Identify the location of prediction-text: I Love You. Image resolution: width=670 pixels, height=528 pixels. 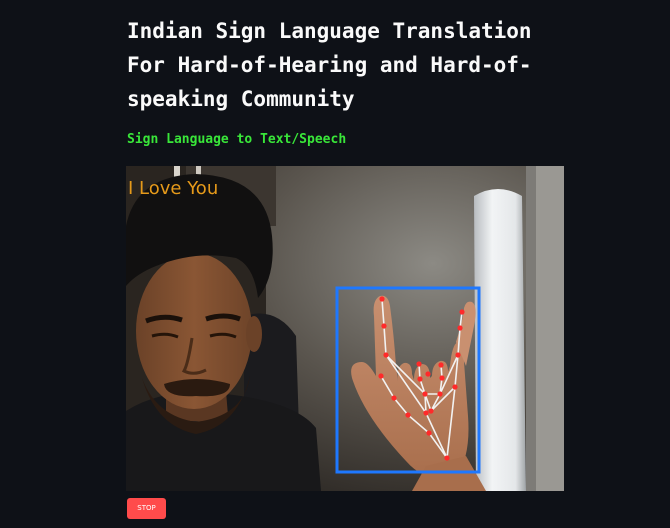
(173, 188).